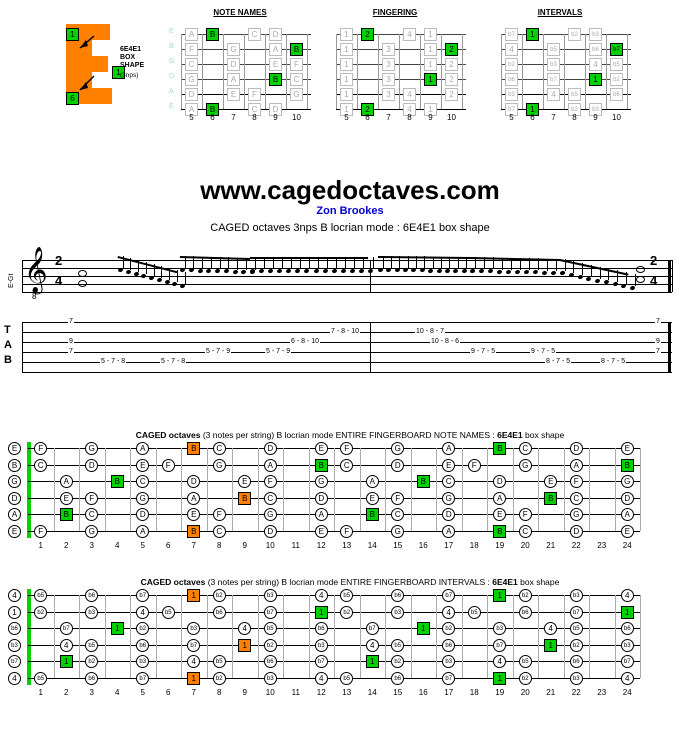  What do you see at coordinates (233, 64) in the screenshot?
I see `box-note-0-9: D` at bounding box center [233, 64].